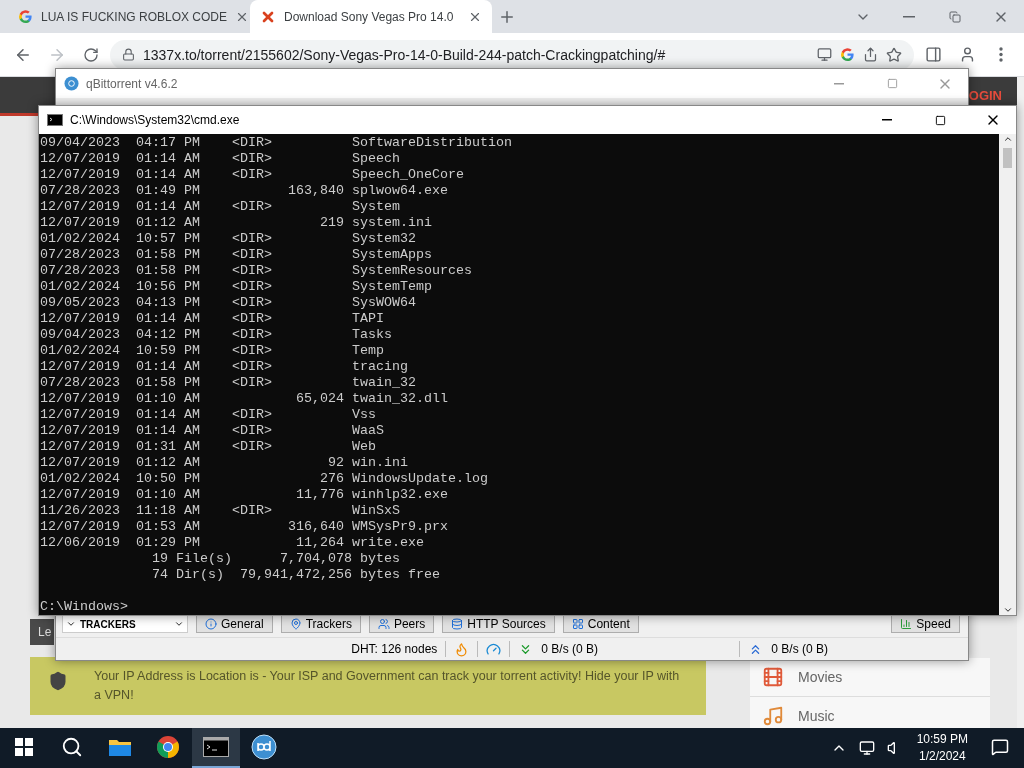  What do you see at coordinates (236, 223) in the screenshot?
I see `console-line: 12/07/2019 01:12 AM 219 system.ini` at bounding box center [236, 223].